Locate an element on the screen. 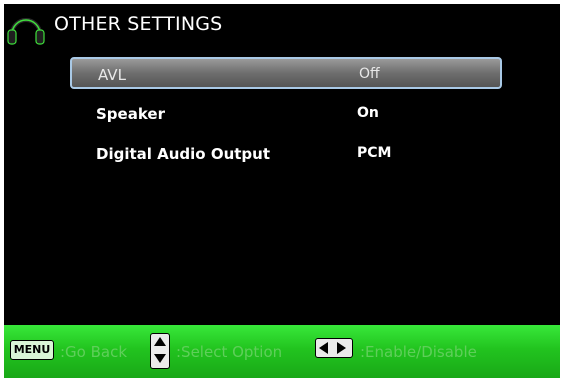  headset-icon is located at coordinates (26, 31).